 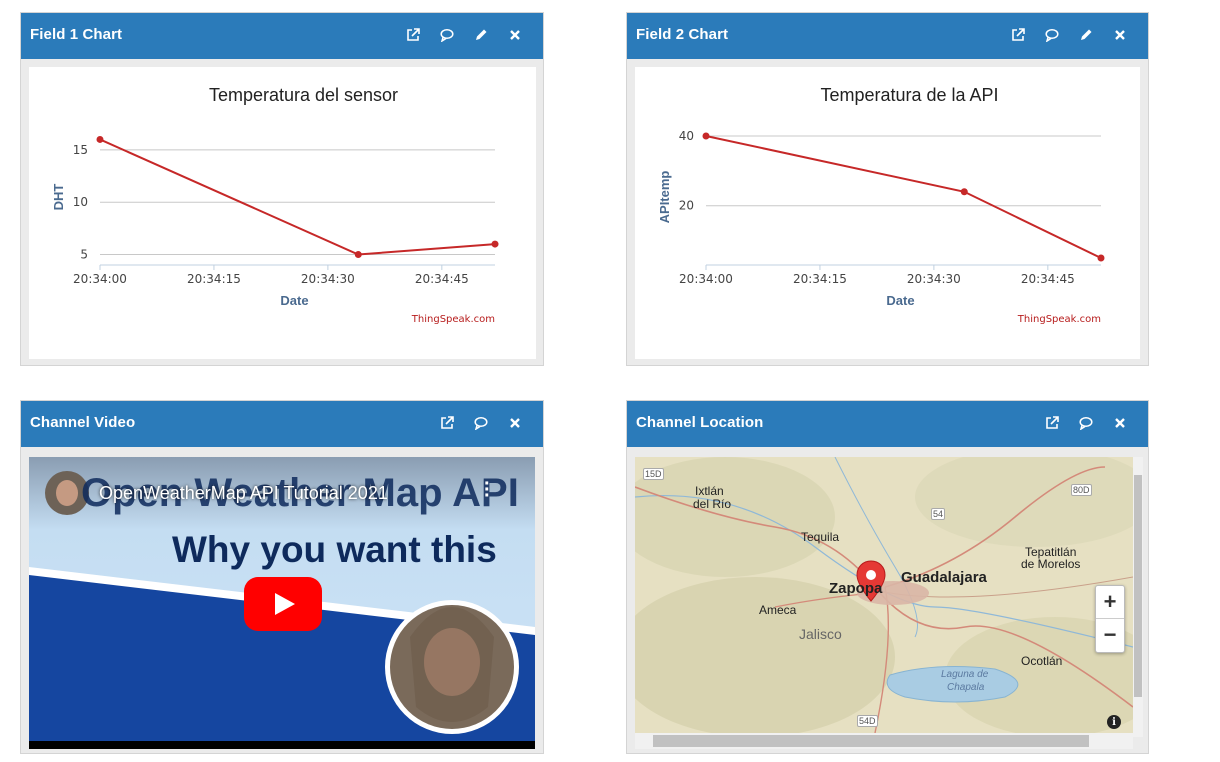 I want to click on video-panel-header: Channel Video, so click(x=282, y=424).